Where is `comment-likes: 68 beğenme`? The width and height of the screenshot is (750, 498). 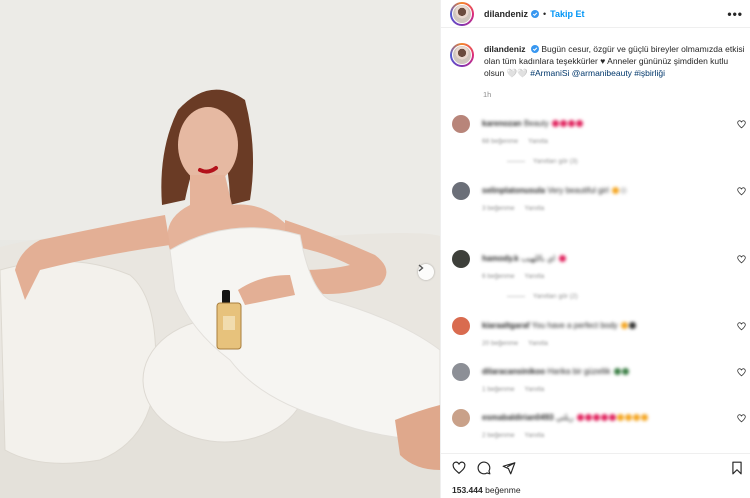
comment-likes: 68 beğenme is located at coordinates (500, 141).